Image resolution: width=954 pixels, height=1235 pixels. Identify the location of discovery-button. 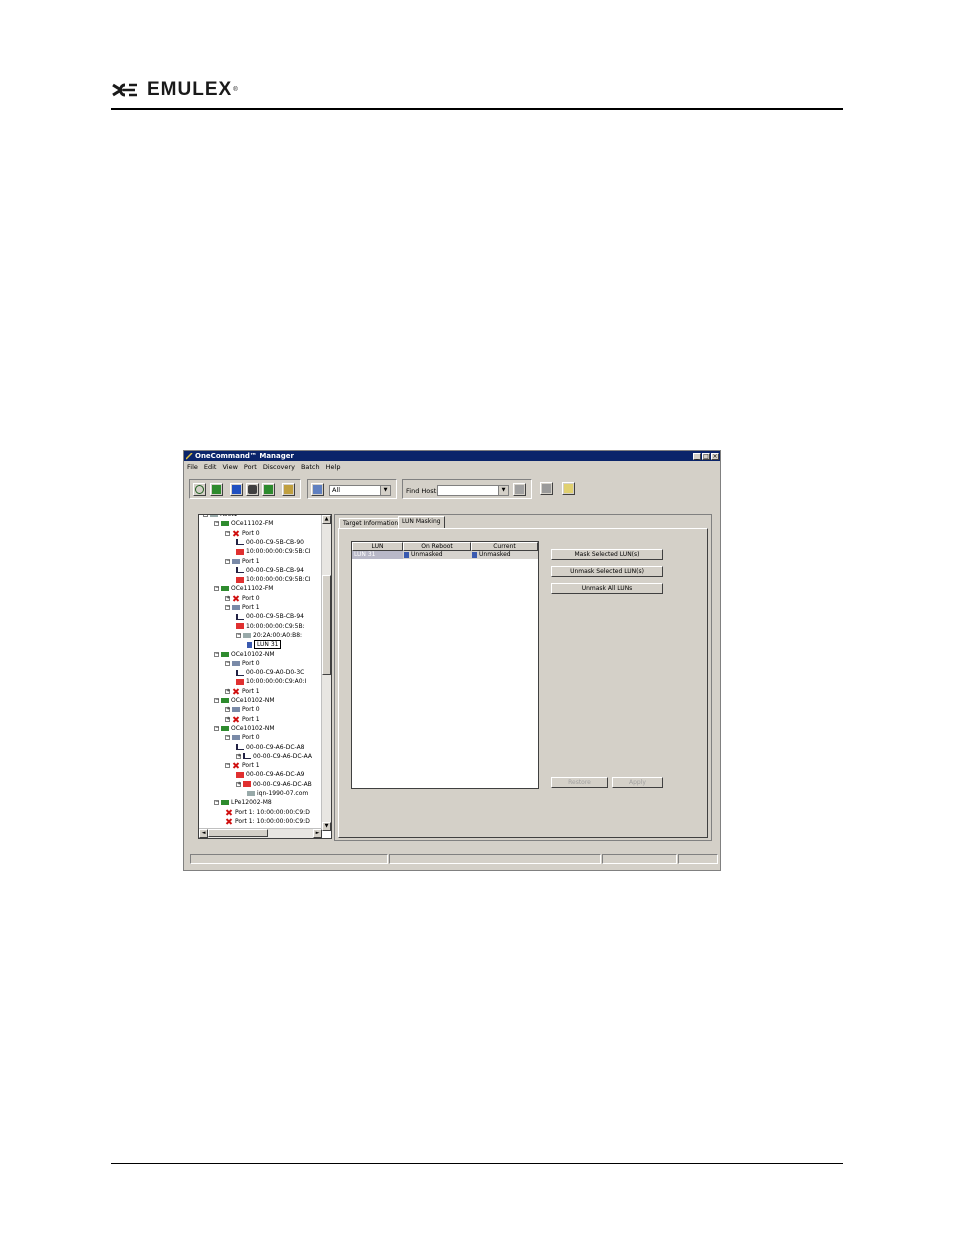
(288, 489).